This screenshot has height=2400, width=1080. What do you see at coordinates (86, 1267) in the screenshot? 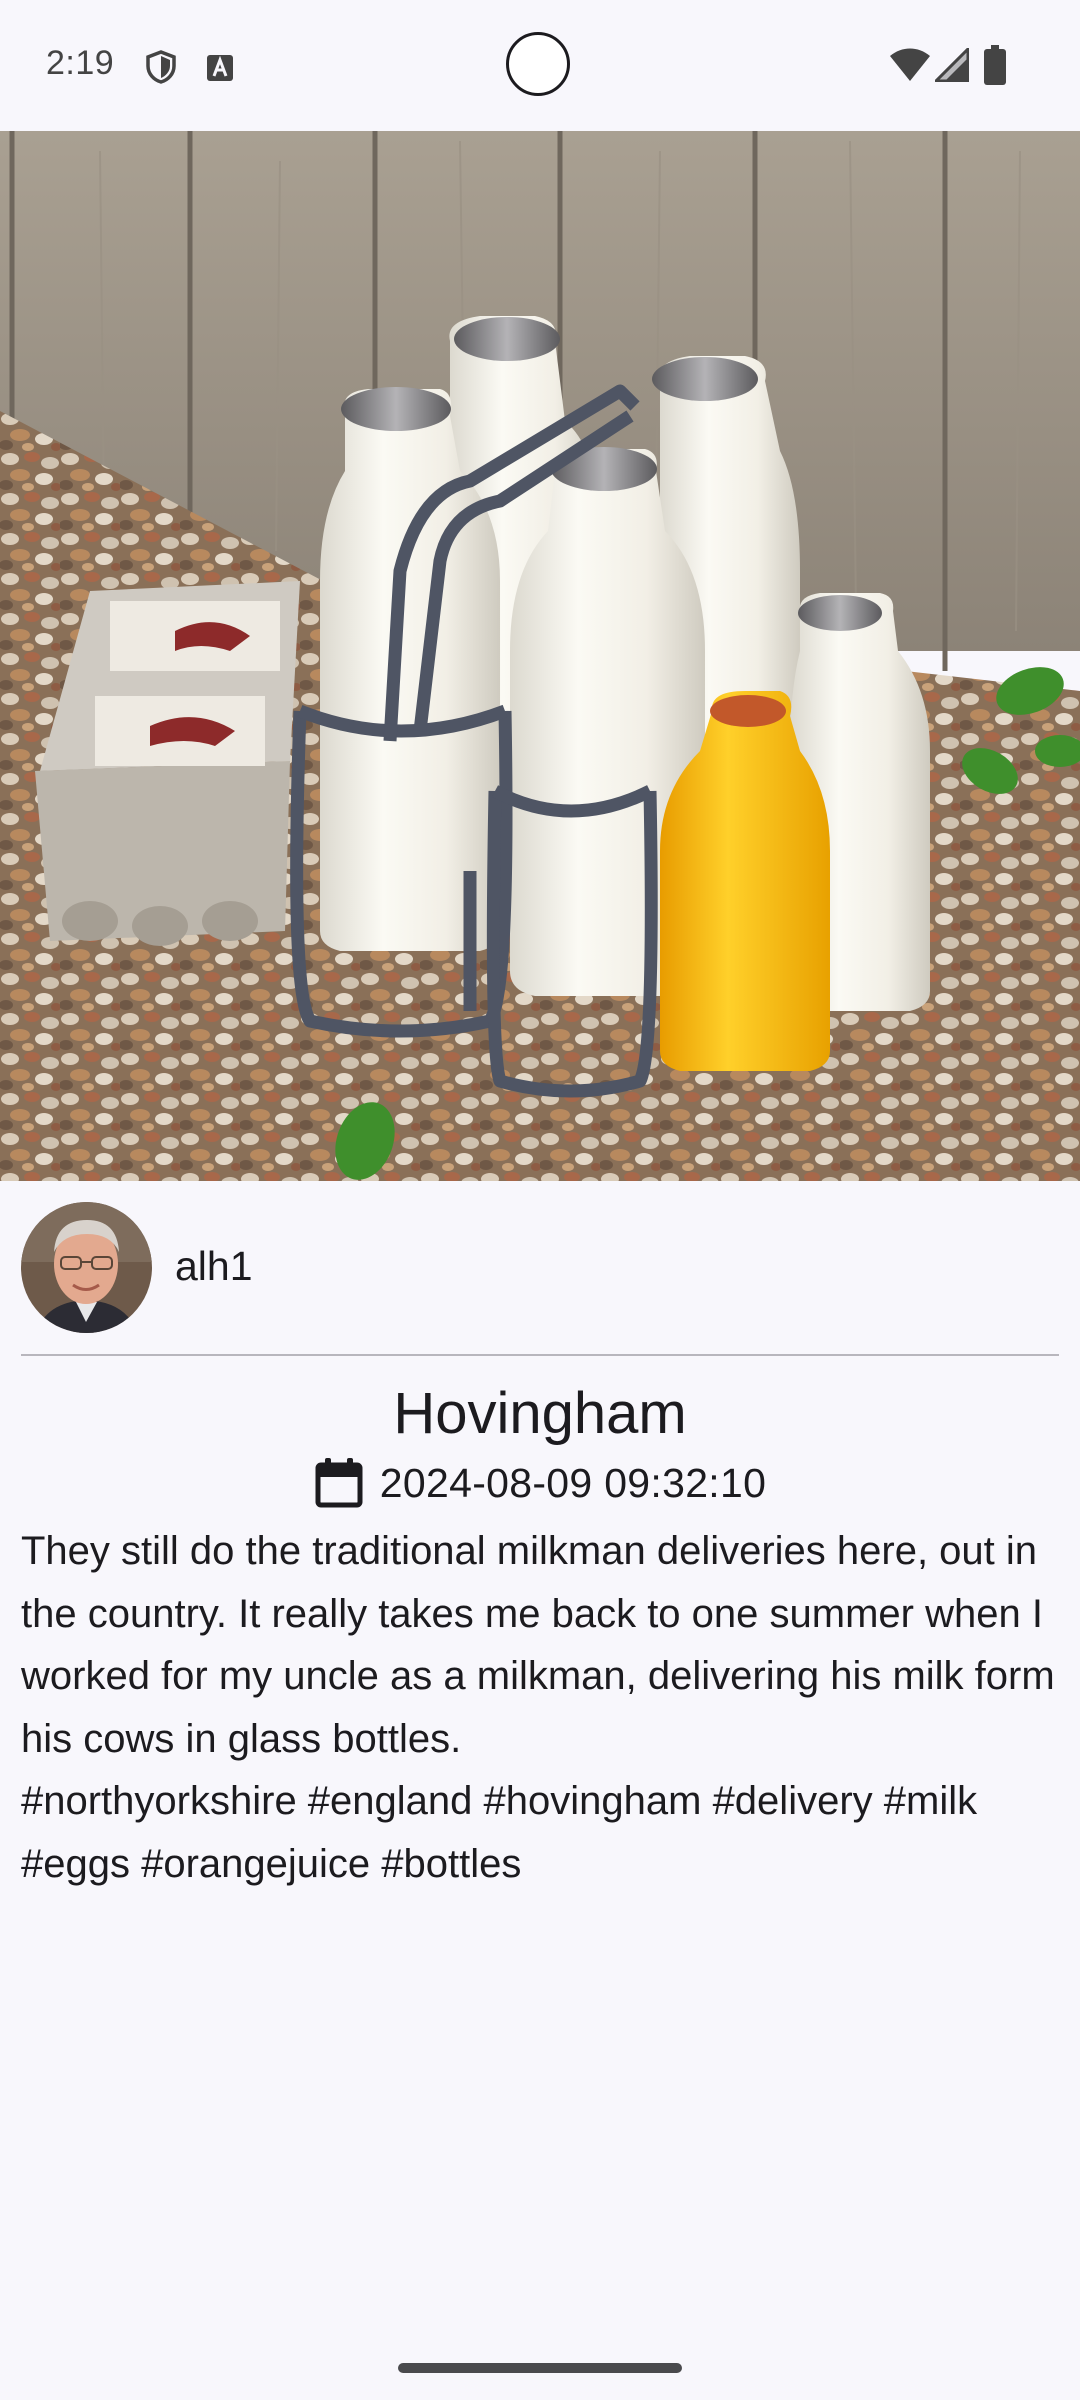
I see `user-avatar` at bounding box center [86, 1267].